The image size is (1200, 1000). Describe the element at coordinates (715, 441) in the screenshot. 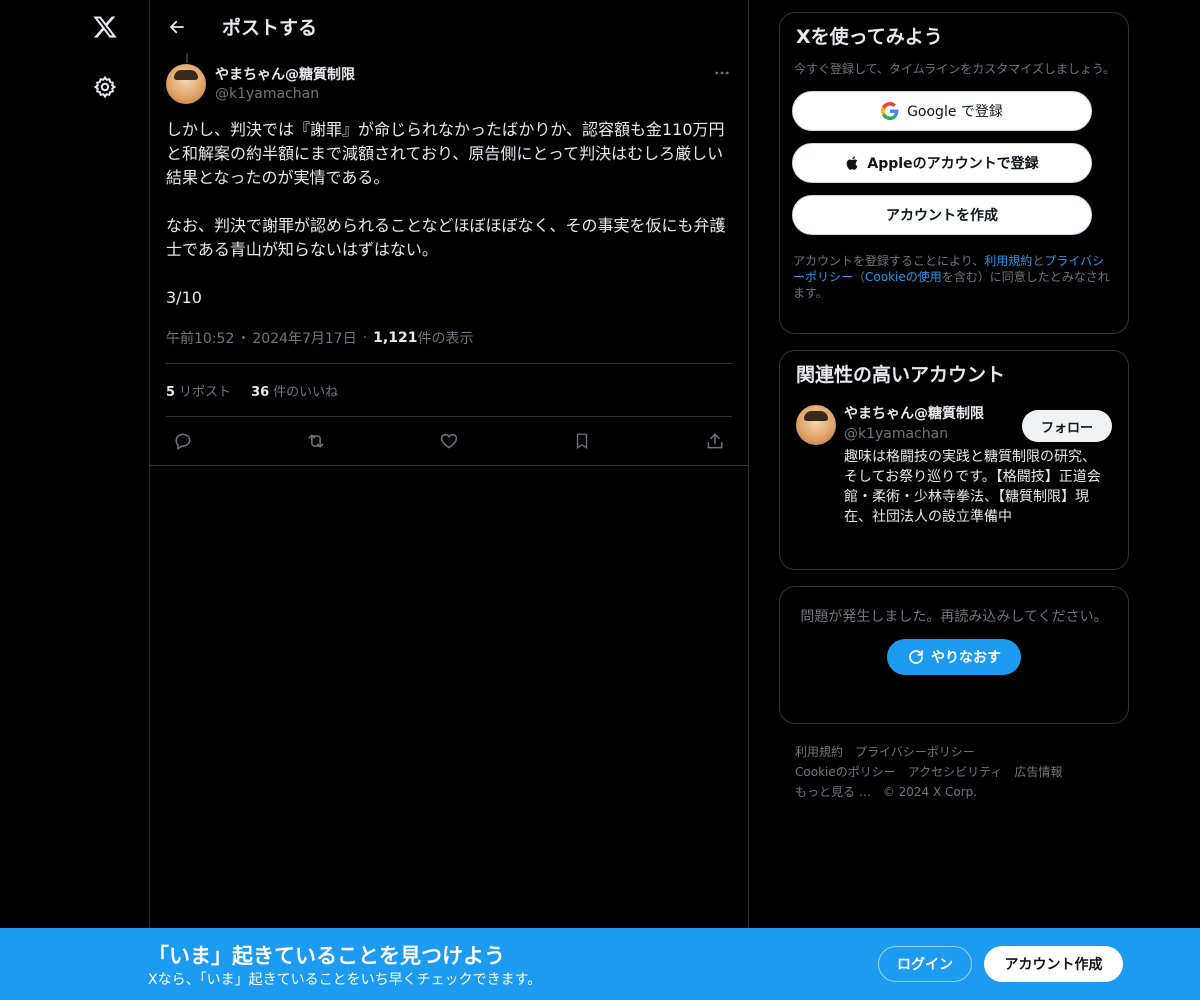

I see `share-icon` at that location.